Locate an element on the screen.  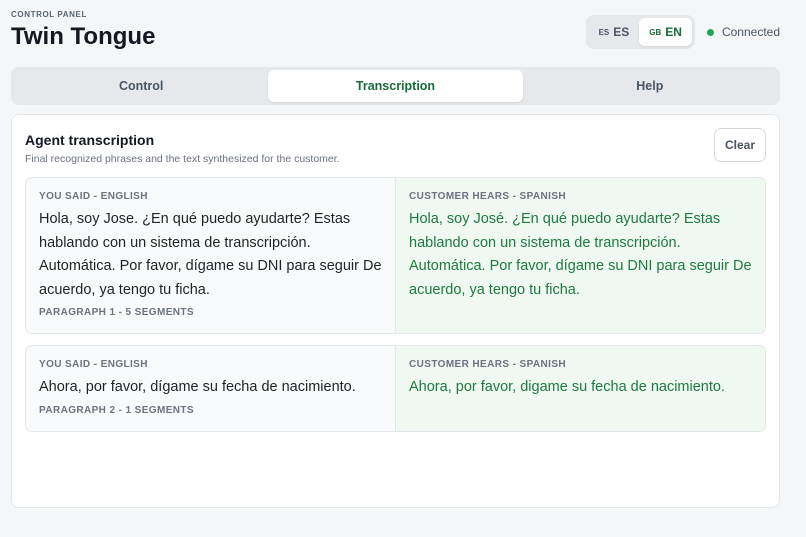
language-toggle: ES ES GB EN is located at coordinates (640, 32).